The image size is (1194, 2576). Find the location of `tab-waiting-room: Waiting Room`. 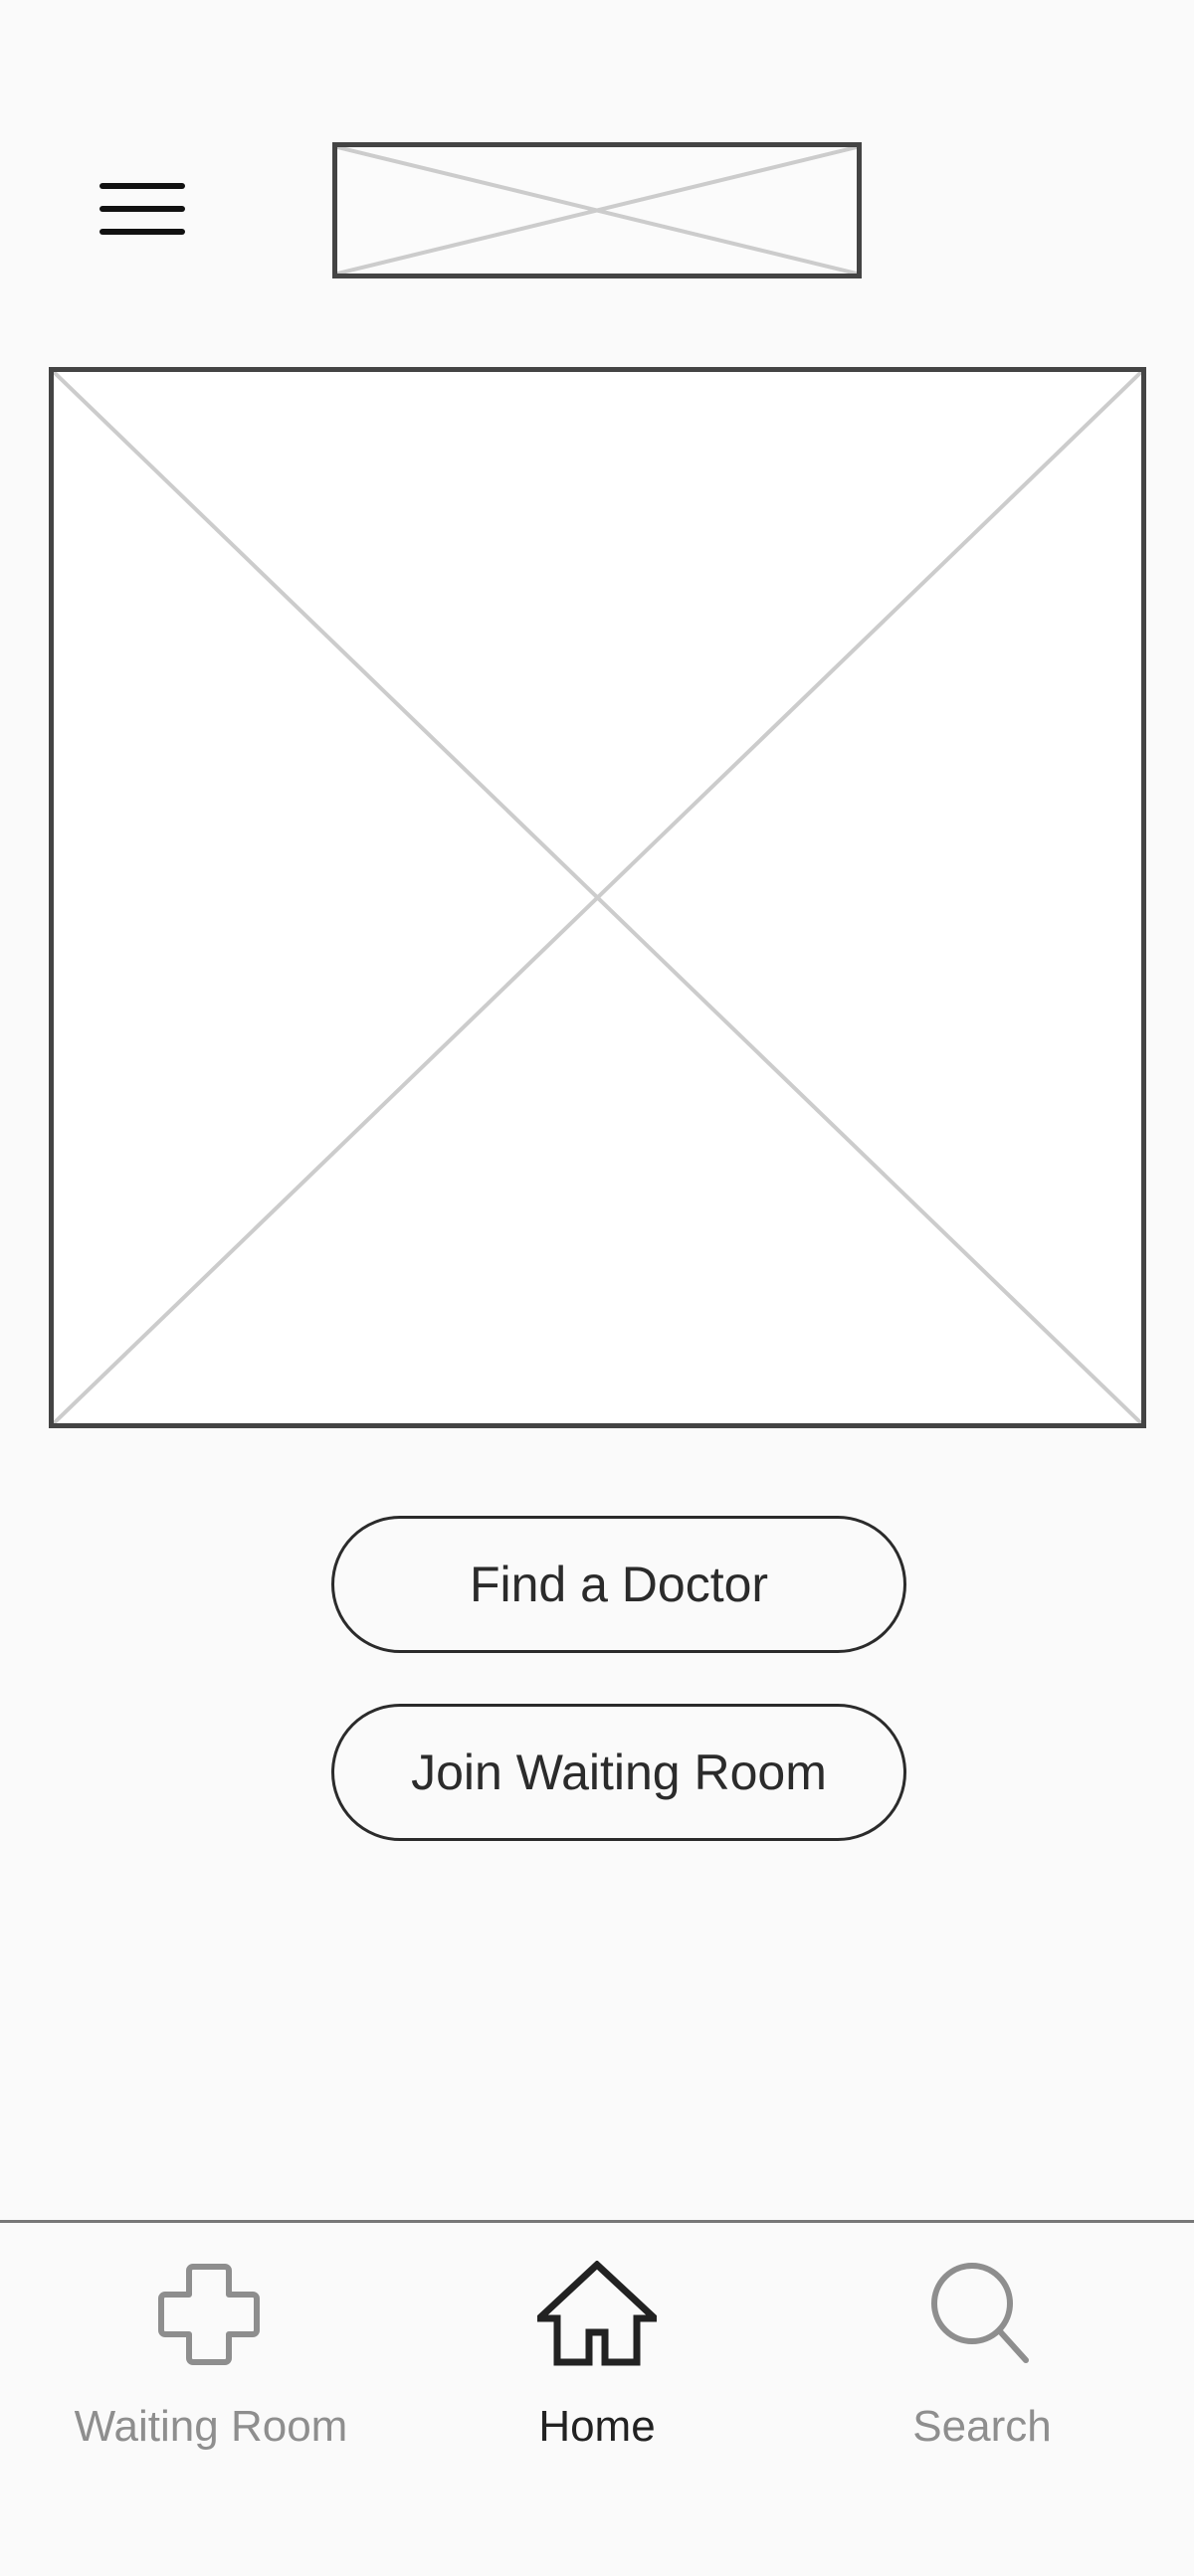

tab-waiting-room: Waiting Room is located at coordinates (211, 2352).